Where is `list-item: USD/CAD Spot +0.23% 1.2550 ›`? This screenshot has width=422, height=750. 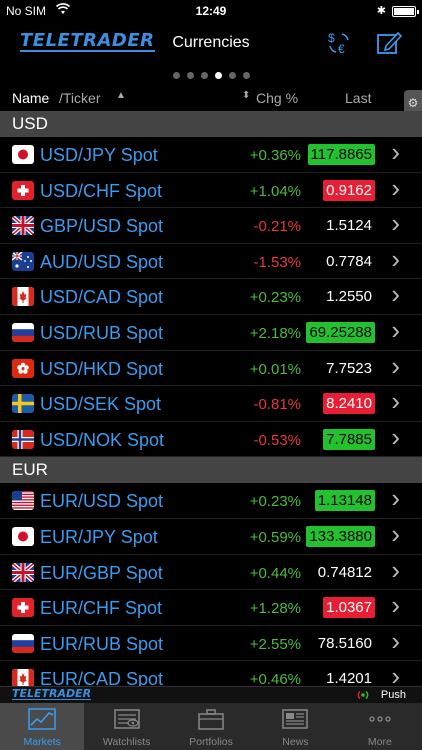 list-item: USD/CAD Spot +0.23% 1.2550 › is located at coordinates (211, 297).